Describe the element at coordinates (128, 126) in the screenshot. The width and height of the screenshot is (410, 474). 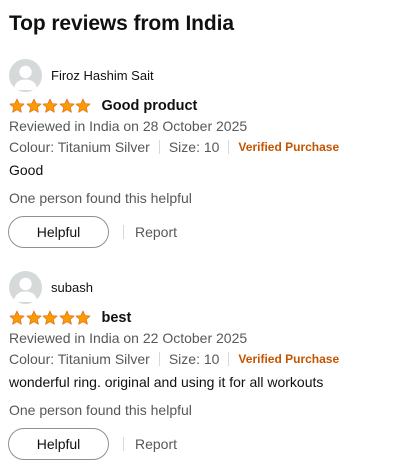
I see `review-date: Reviewed in India on 28 October 2025` at that location.